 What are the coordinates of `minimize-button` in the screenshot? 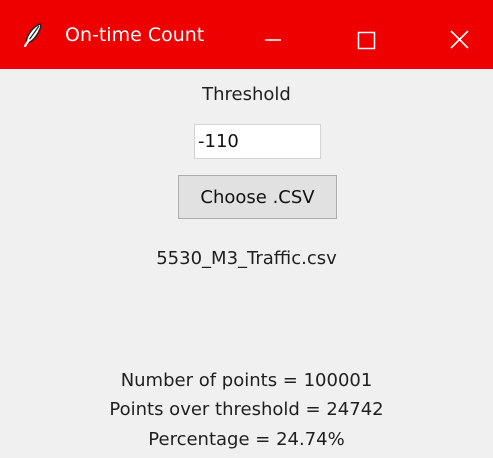 It's located at (273, 35).